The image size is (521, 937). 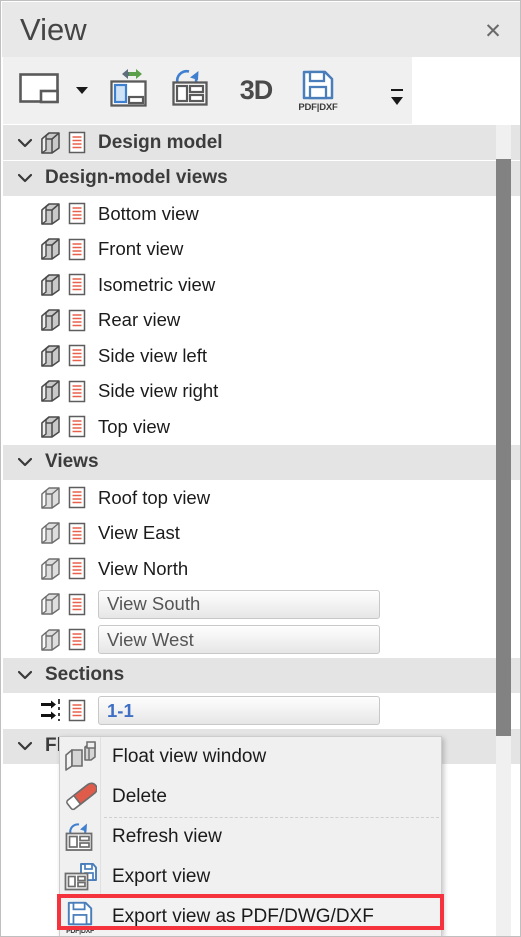 What do you see at coordinates (85, 674) in the screenshot?
I see `tree-group-label: Sections` at bounding box center [85, 674].